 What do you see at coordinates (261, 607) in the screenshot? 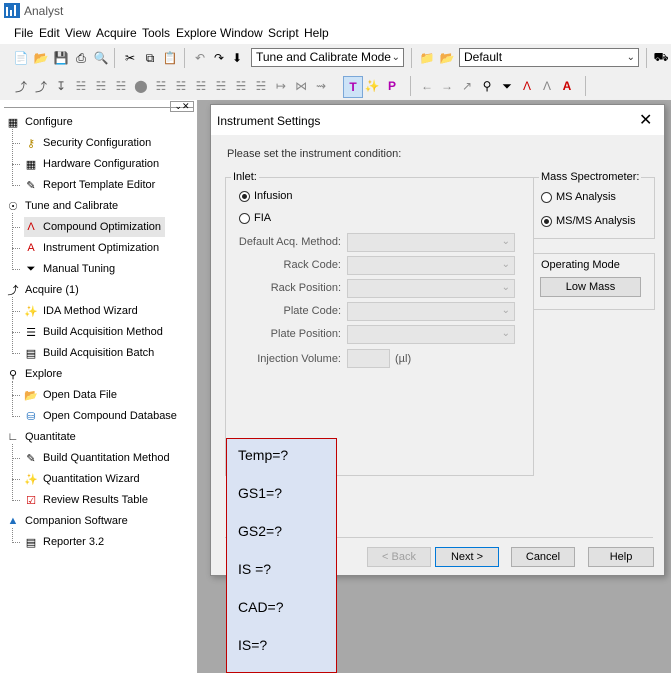
I see `note-line: CAD=?` at bounding box center [261, 607].